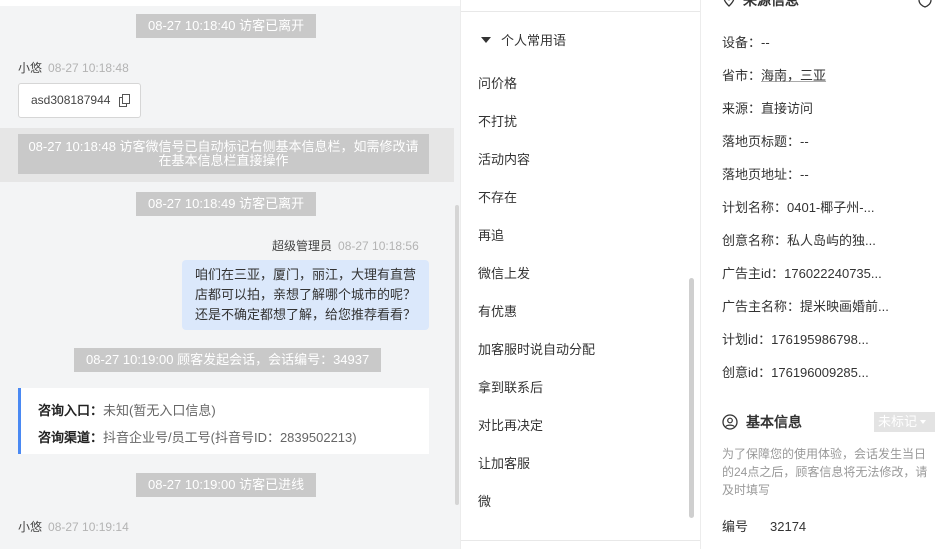 The image size is (942, 549). What do you see at coordinates (761, 174) in the screenshot?
I see `info-label: 落地页地址：` at bounding box center [761, 174].